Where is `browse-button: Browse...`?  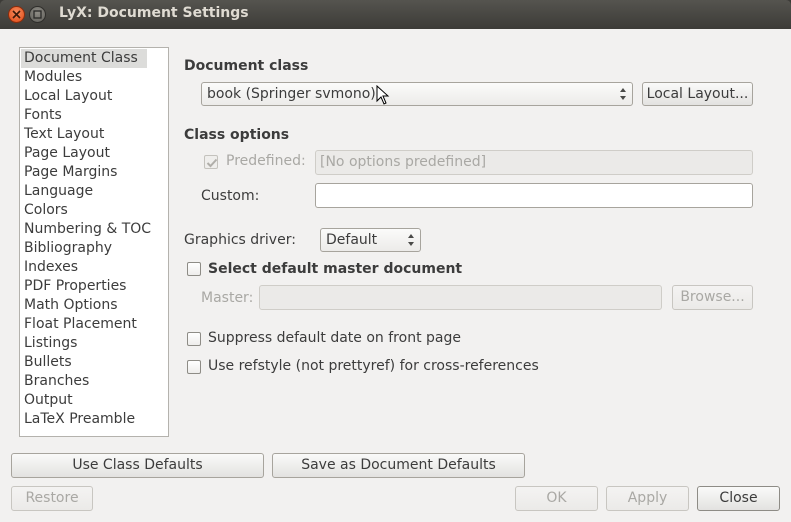 browse-button: Browse... is located at coordinates (712, 297).